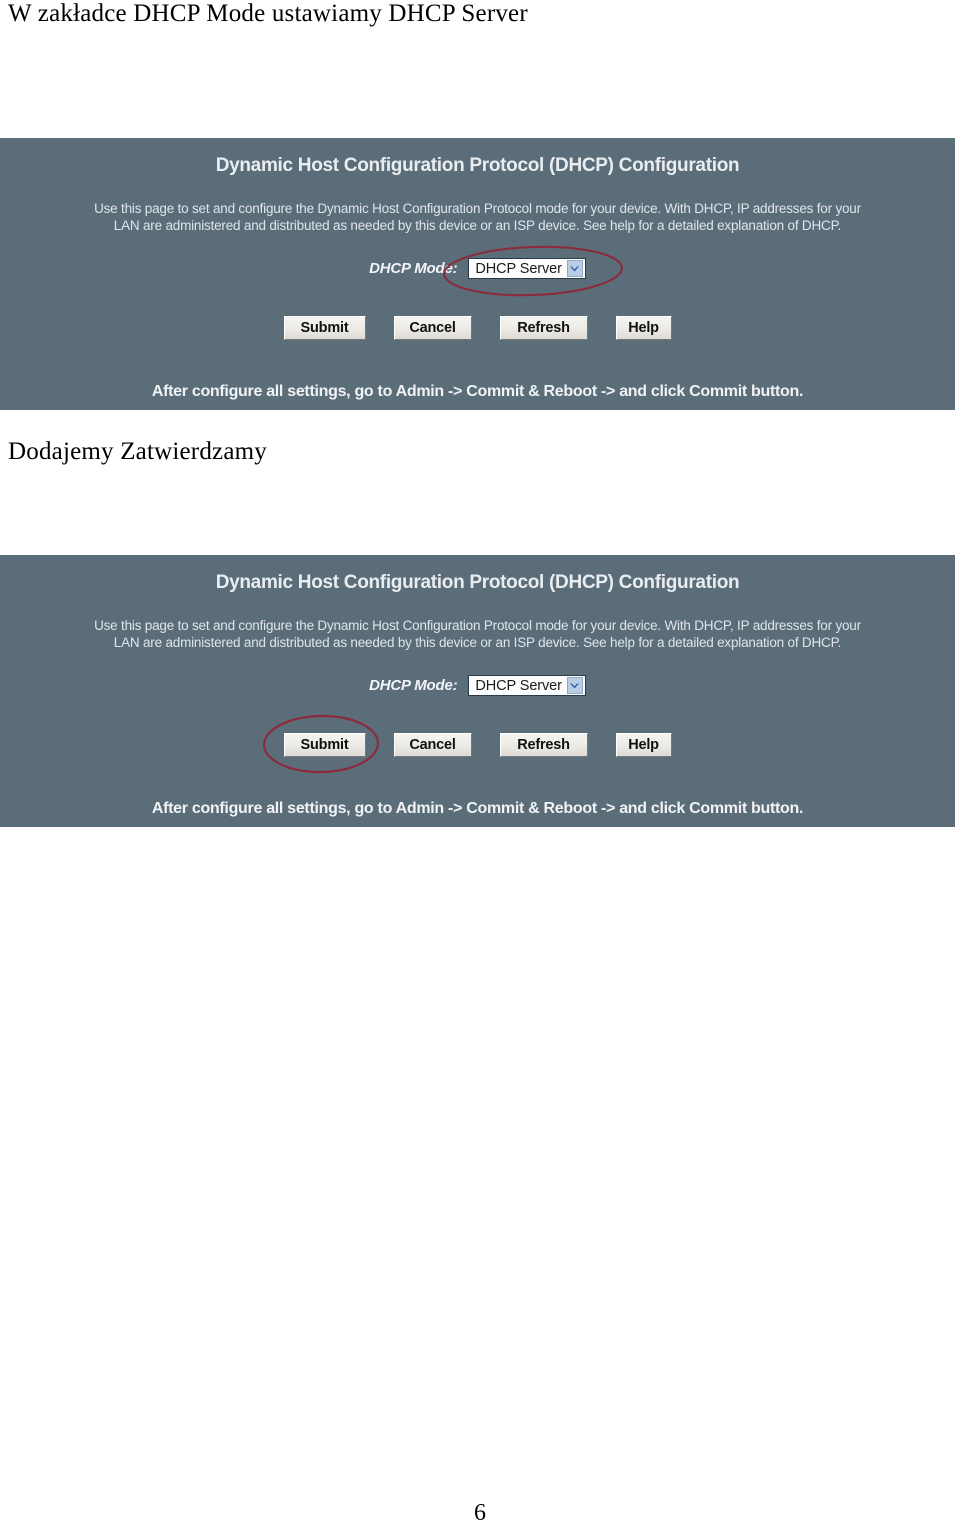 This screenshot has width=960, height=1535. Describe the element at coordinates (480, 1513) in the screenshot. I see `page-number: 6` at that location.